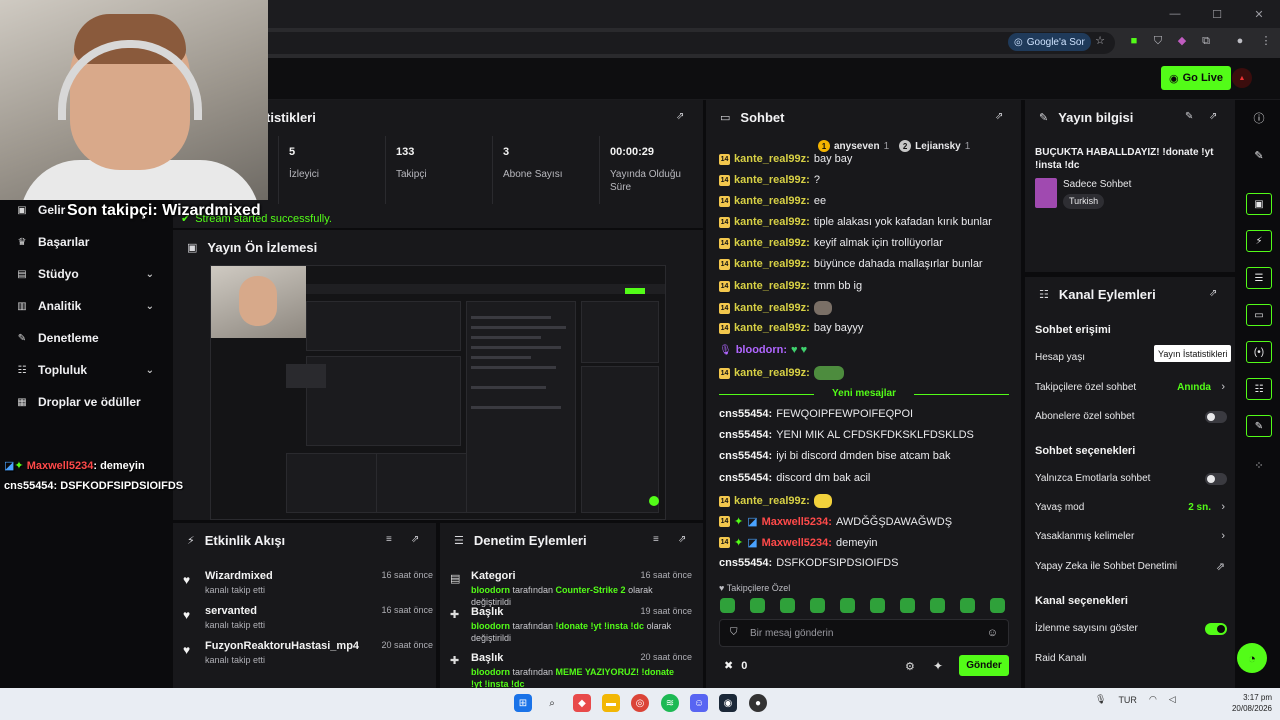  Describe the element at coordinates (1217, 14) in the screenshot. I see `maximize-icon: ☐` at that location.